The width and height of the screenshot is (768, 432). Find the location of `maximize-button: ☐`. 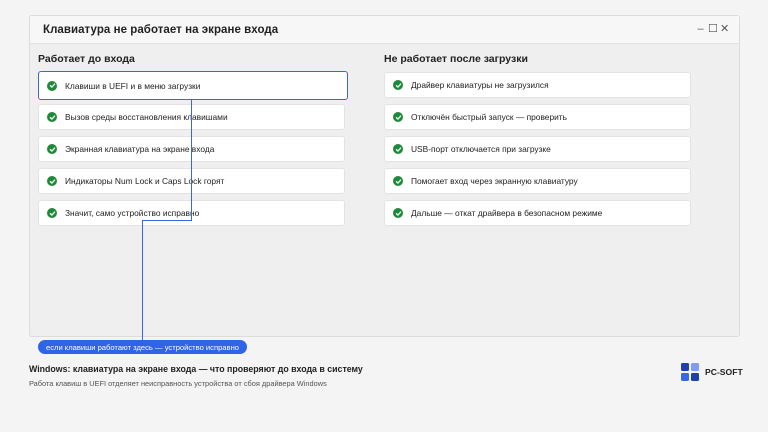

maximize-button: ☐ is located at coordinates (713, 29).